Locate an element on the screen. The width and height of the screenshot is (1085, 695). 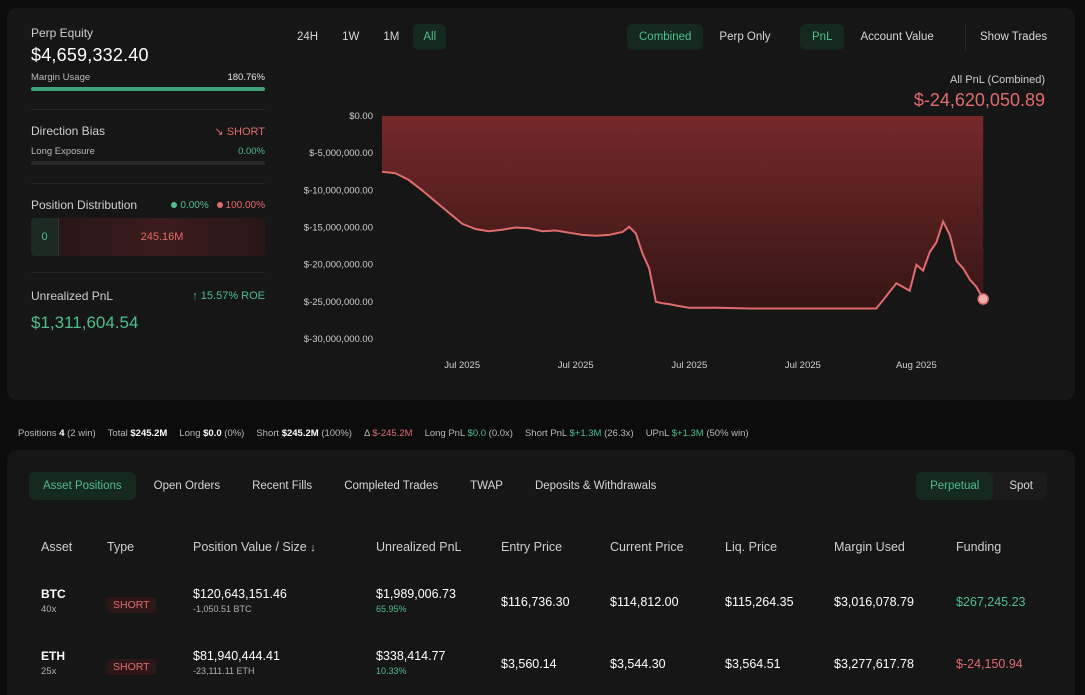
summary-upnl-win: (50% win) is located at coordinates (727, 433).